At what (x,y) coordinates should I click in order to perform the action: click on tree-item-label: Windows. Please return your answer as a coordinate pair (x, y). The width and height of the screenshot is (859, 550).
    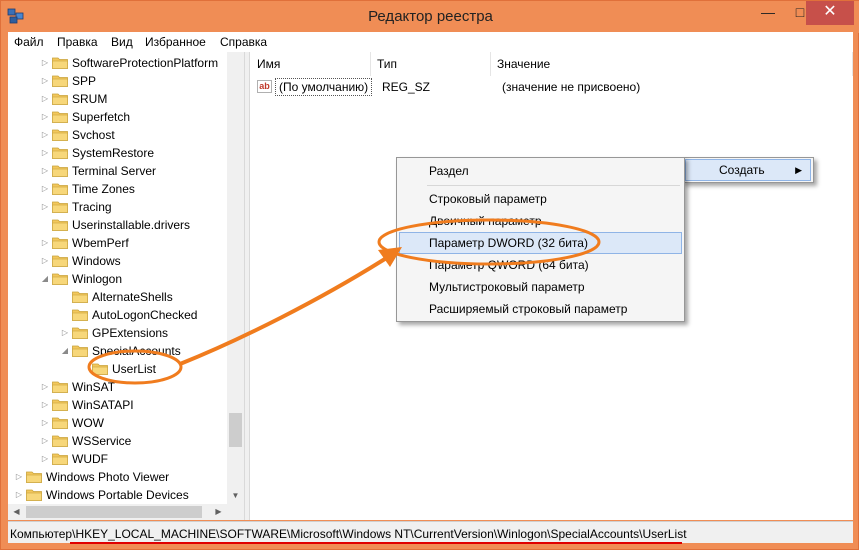
    Looking at the image, I should click on (96, 261).